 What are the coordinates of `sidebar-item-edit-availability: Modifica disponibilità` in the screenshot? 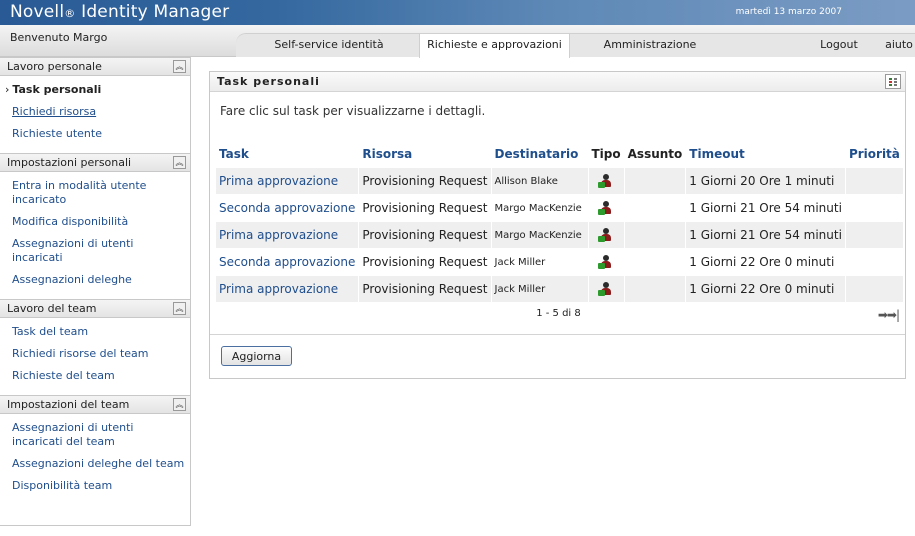 It's located at (95, 222).